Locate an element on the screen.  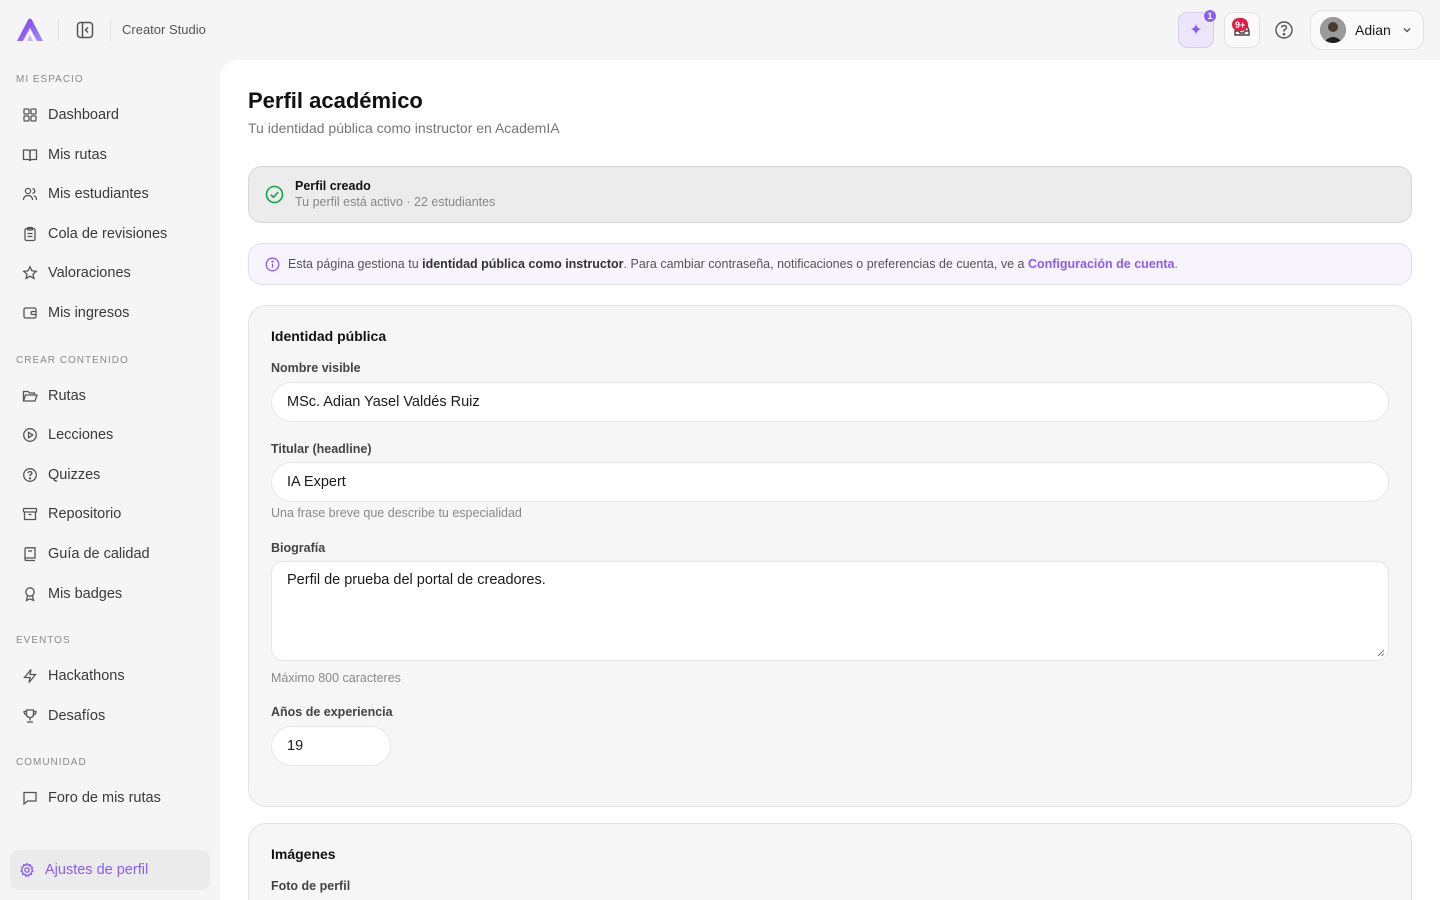
award-icon is located at coordinates (30, 594).